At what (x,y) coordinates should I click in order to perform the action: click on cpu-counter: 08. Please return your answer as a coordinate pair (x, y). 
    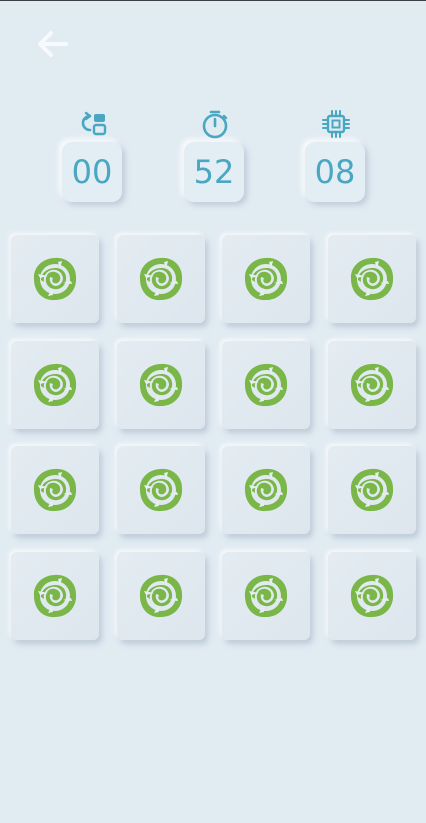
    Looking at the image, I should click on (336, 155).